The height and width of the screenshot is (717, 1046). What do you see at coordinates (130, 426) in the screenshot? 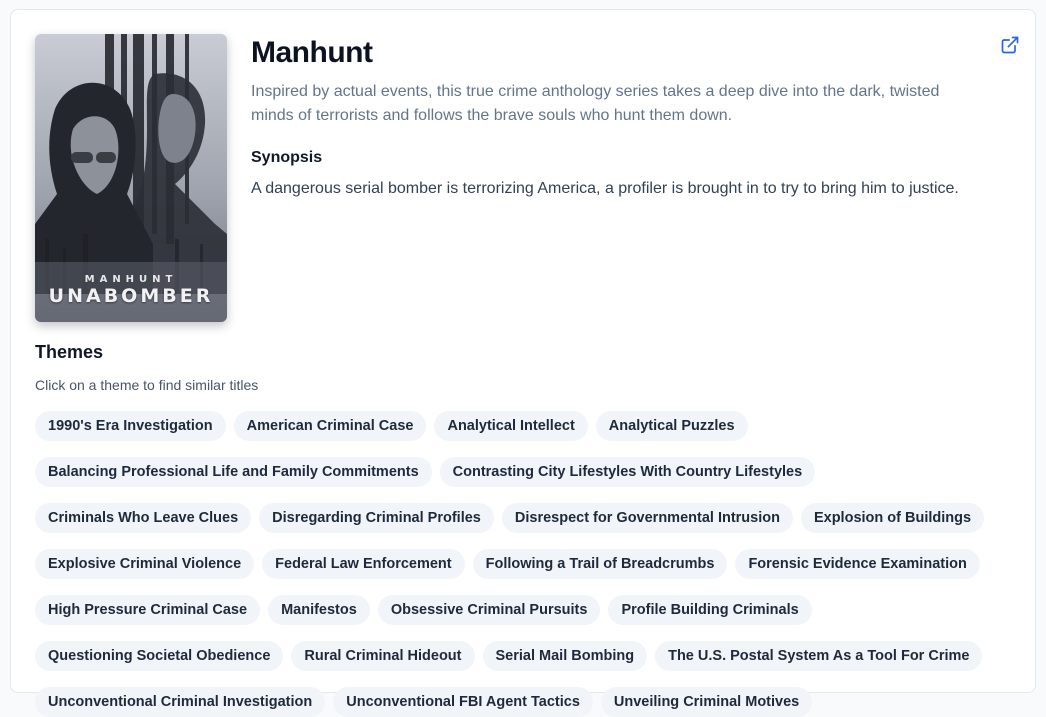
I see `theme-chip: 1990's Era Investigation` at bounding box center [130, 426].